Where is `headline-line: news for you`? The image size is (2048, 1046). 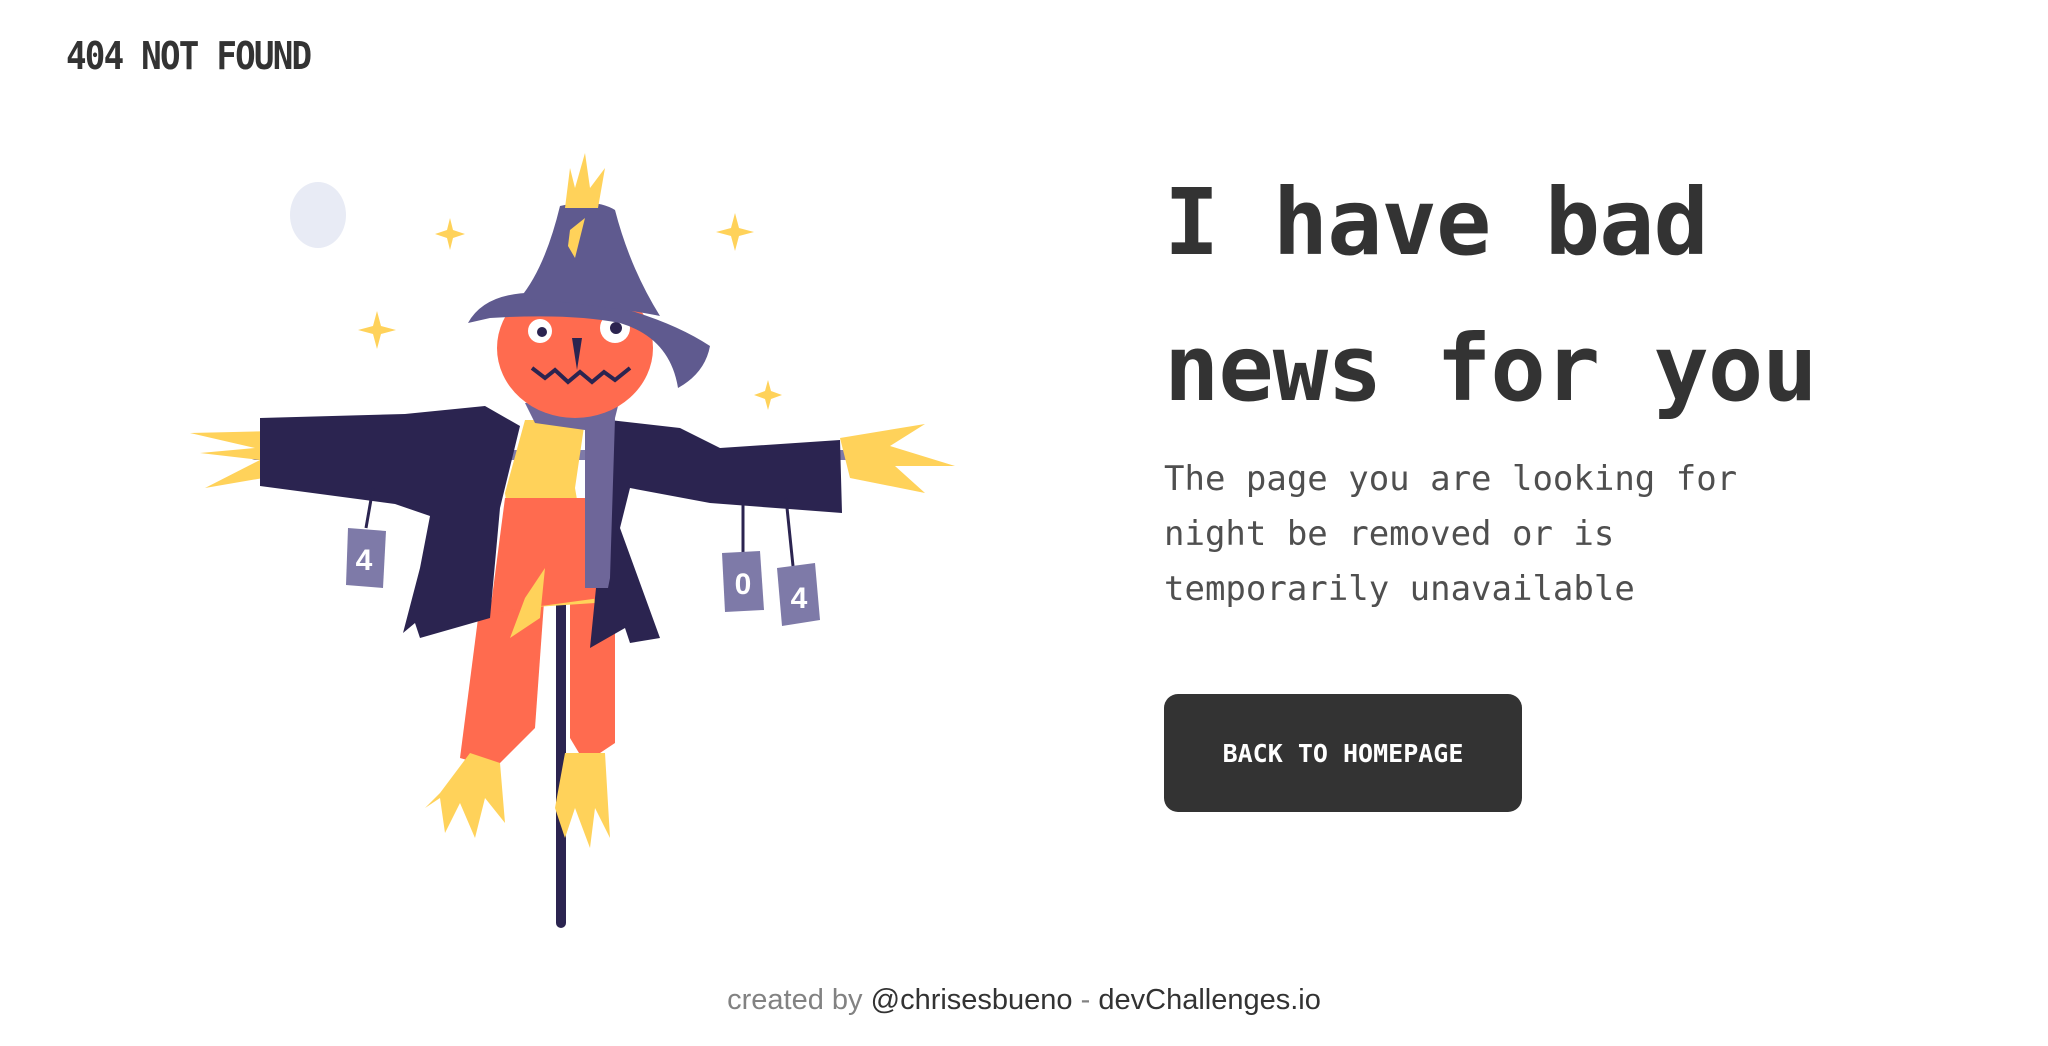 headline-line: news for you is located at coordinates (1491, 368).